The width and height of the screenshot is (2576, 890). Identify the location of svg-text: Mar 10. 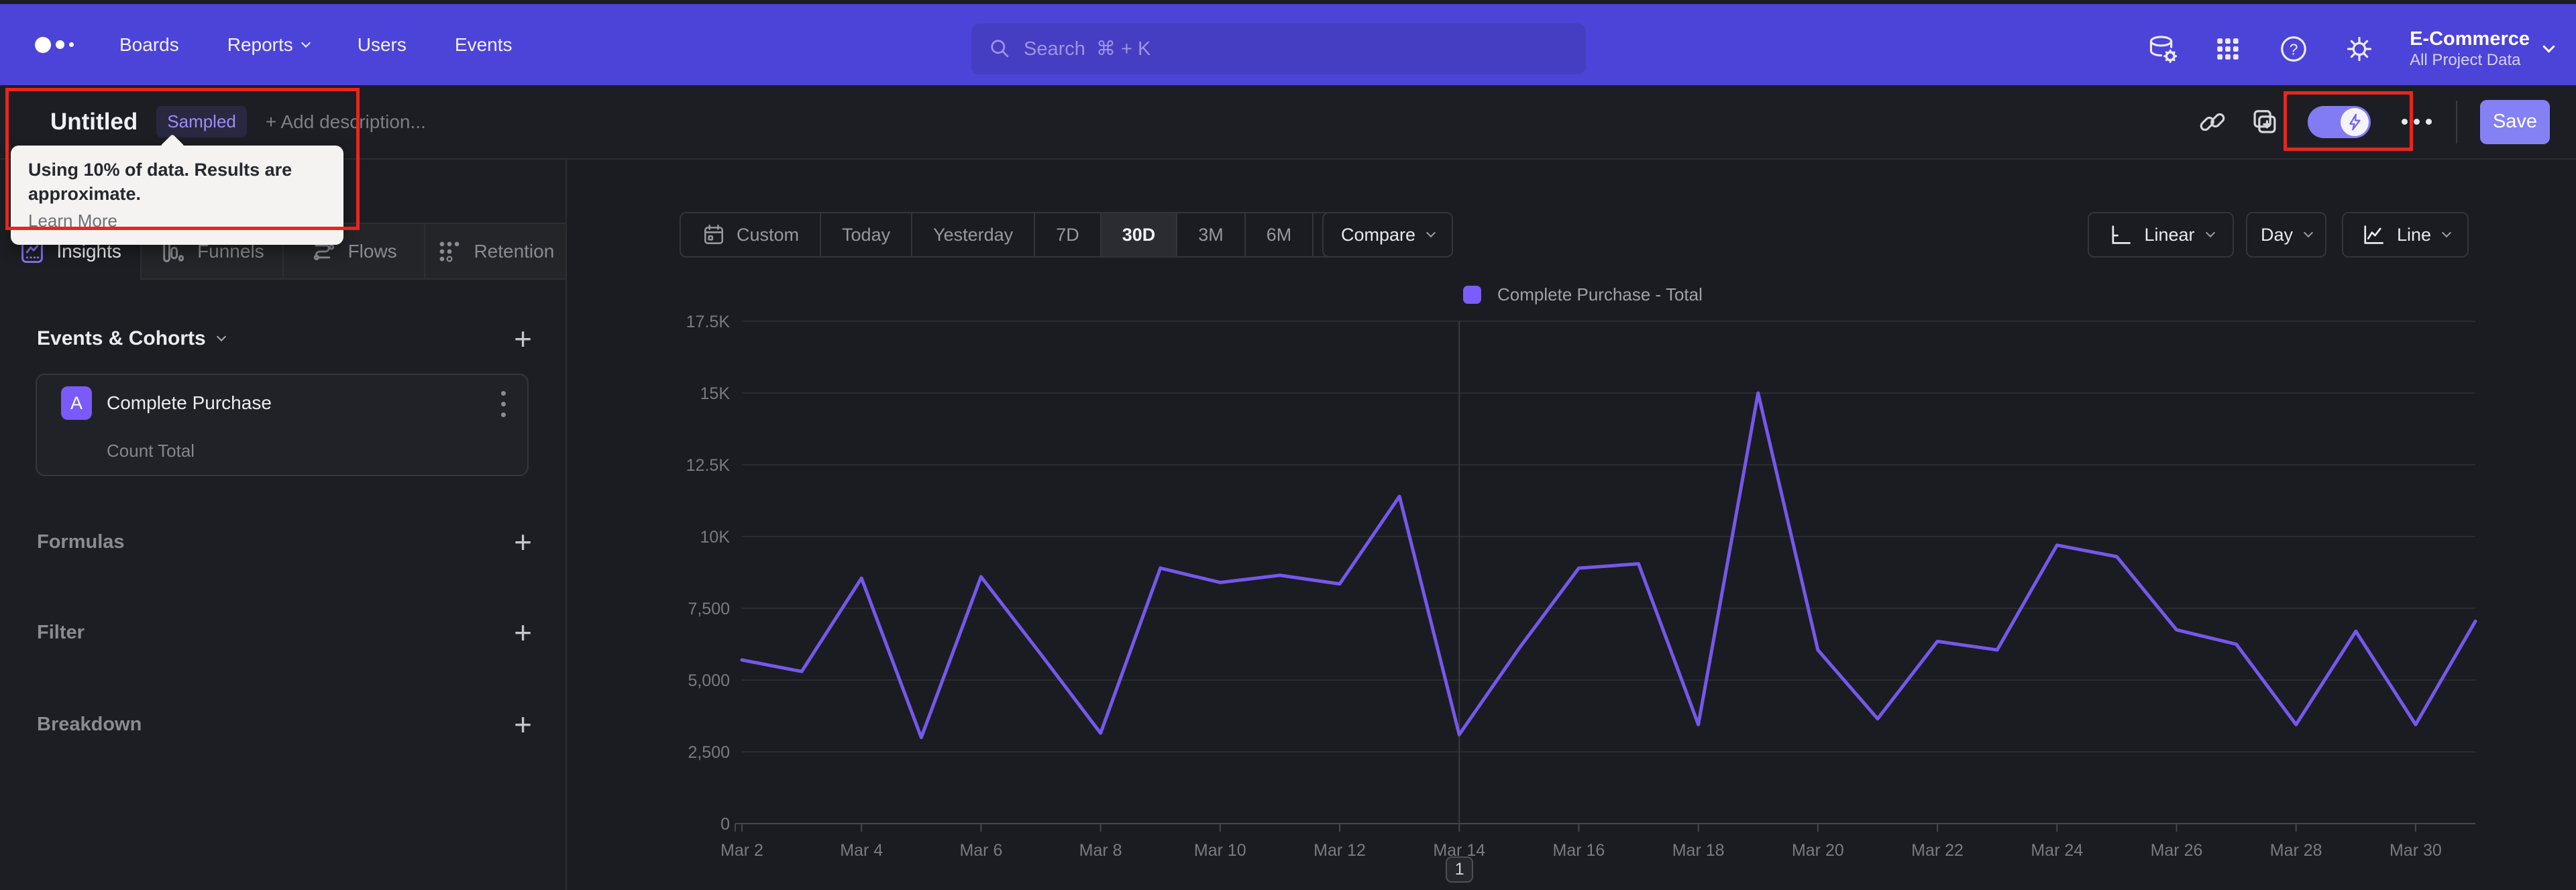
(1220, 850).